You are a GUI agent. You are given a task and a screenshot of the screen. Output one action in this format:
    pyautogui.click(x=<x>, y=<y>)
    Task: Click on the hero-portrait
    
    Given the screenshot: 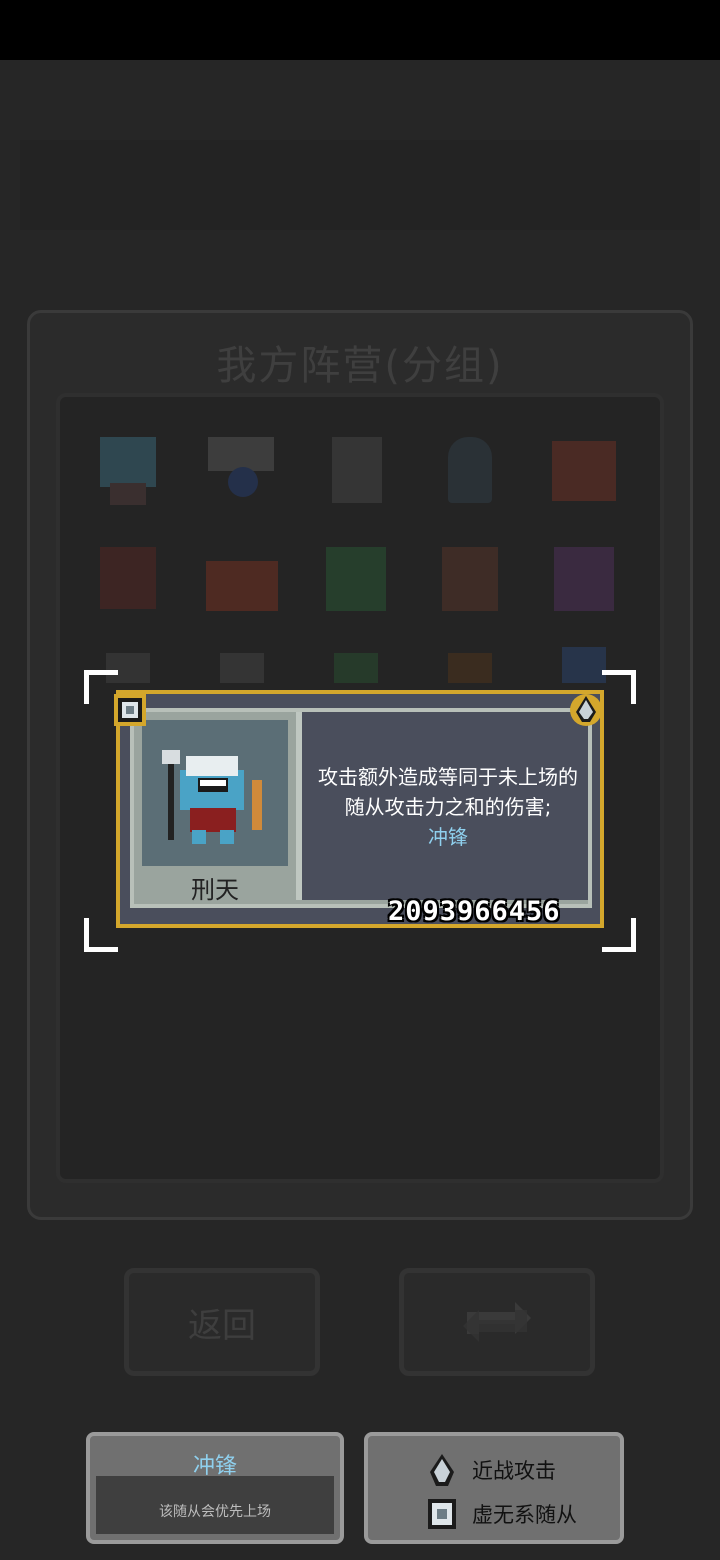 What is the action you would take?
    pyautogui.click(x=215, y=793)
    